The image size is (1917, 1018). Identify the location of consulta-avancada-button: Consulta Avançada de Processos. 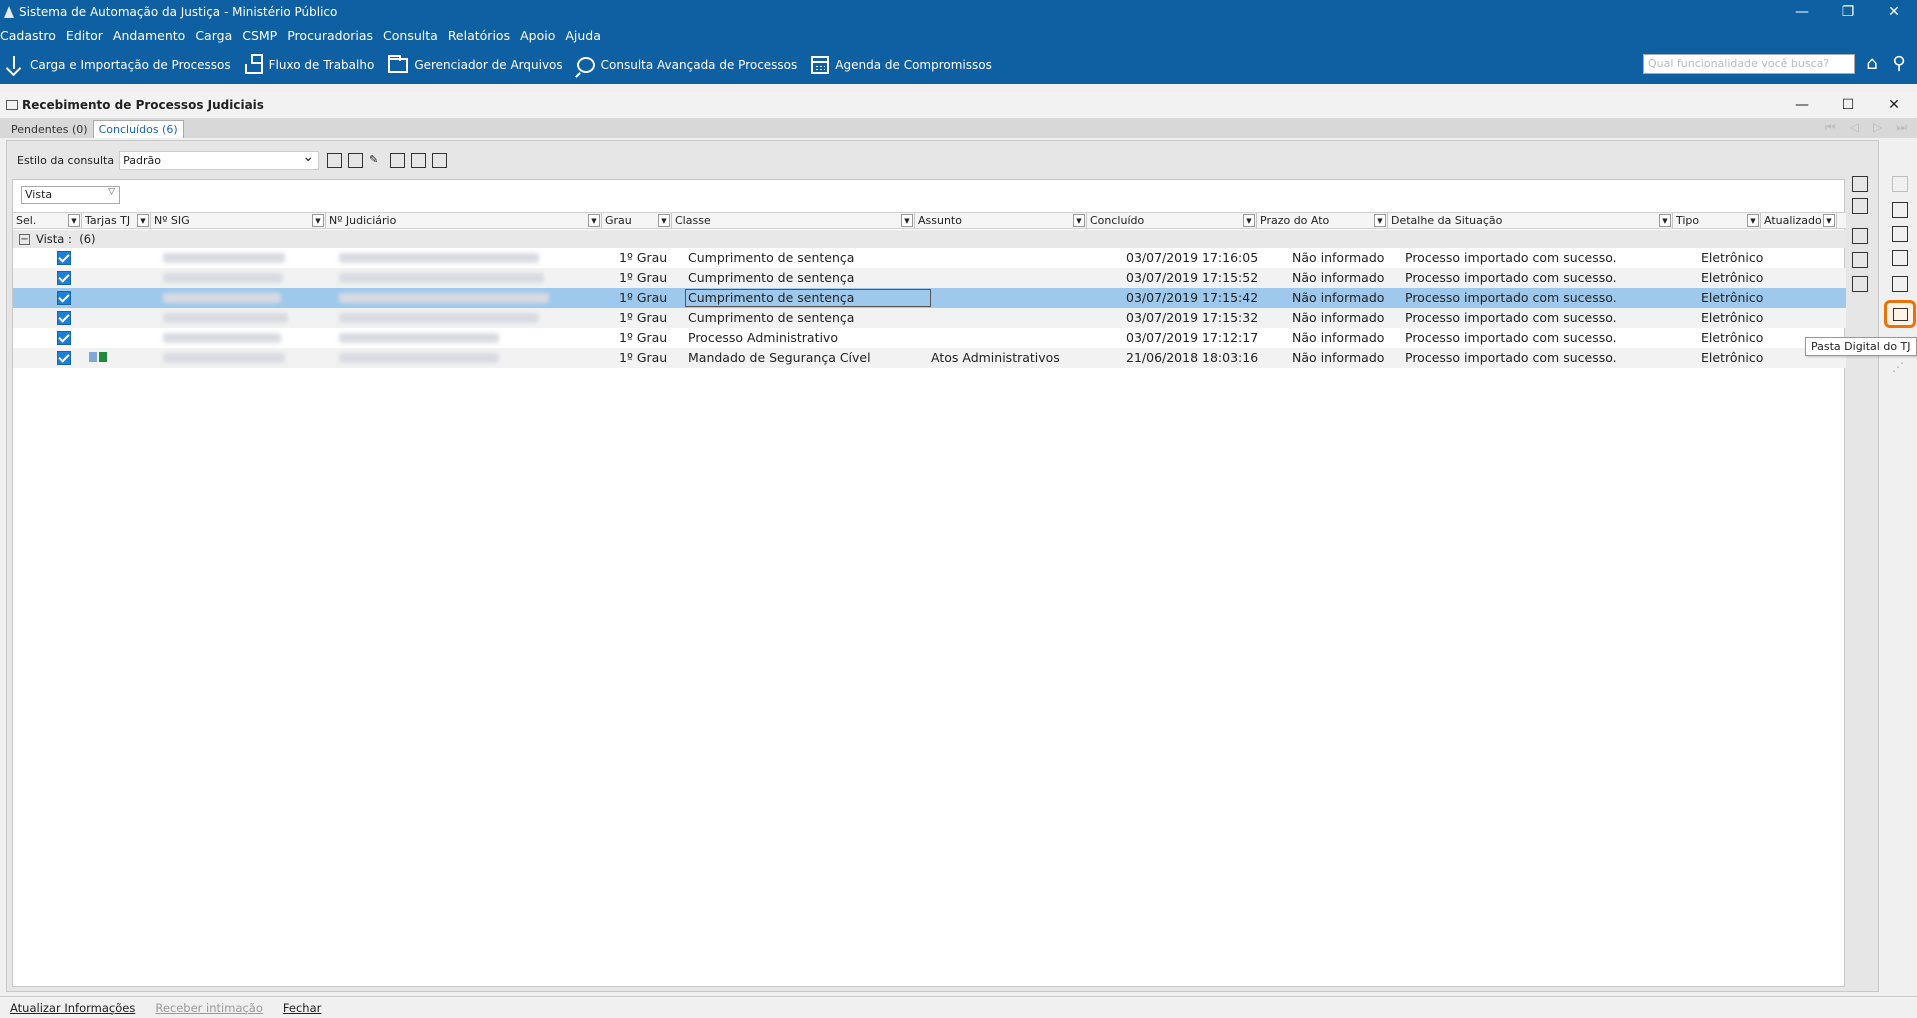
(690, 65).